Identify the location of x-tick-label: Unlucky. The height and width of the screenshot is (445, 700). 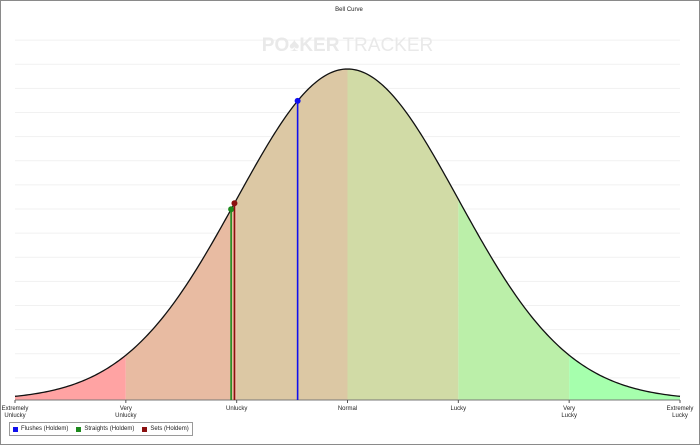
(236, 409).